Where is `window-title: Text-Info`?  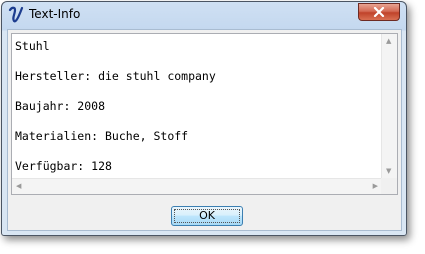
window-title: Text-Info is located at coordinates (55, 14).